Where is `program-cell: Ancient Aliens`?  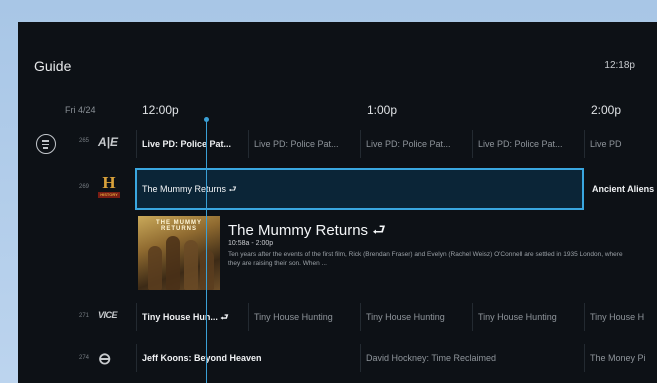 program-cell: Ancient Aliens is located at coordinates (622, 189).